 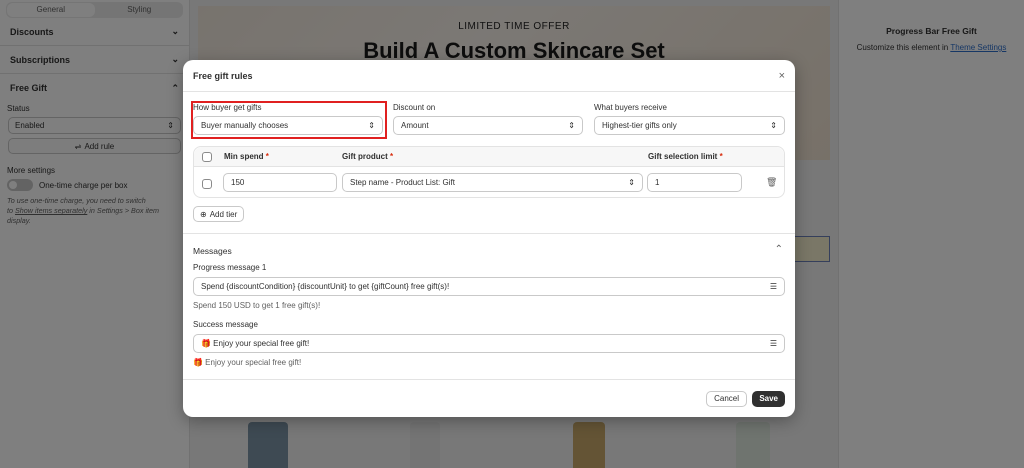 I want to click on what-buyers-receive-select: Highest-tier gifts only ⇕, so click(x=689, y=125).